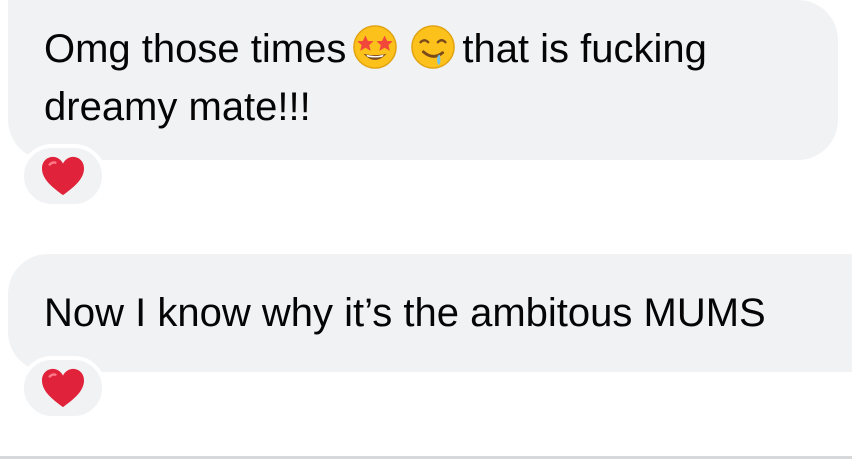 This screenshot has width=852, height=459. I want to click on message-line: dreamy mate!!!, so click(177, 107).